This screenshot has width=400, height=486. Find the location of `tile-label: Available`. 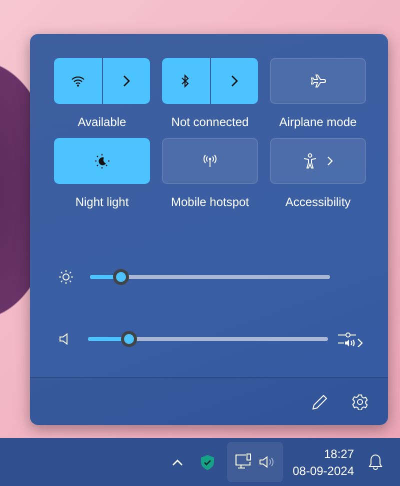

tile-label: Available is located at coordinates (102, 122).